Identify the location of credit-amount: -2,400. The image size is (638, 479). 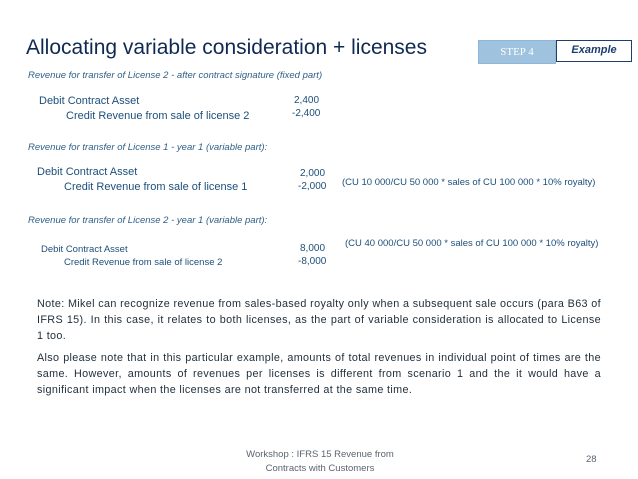
(306, 113).